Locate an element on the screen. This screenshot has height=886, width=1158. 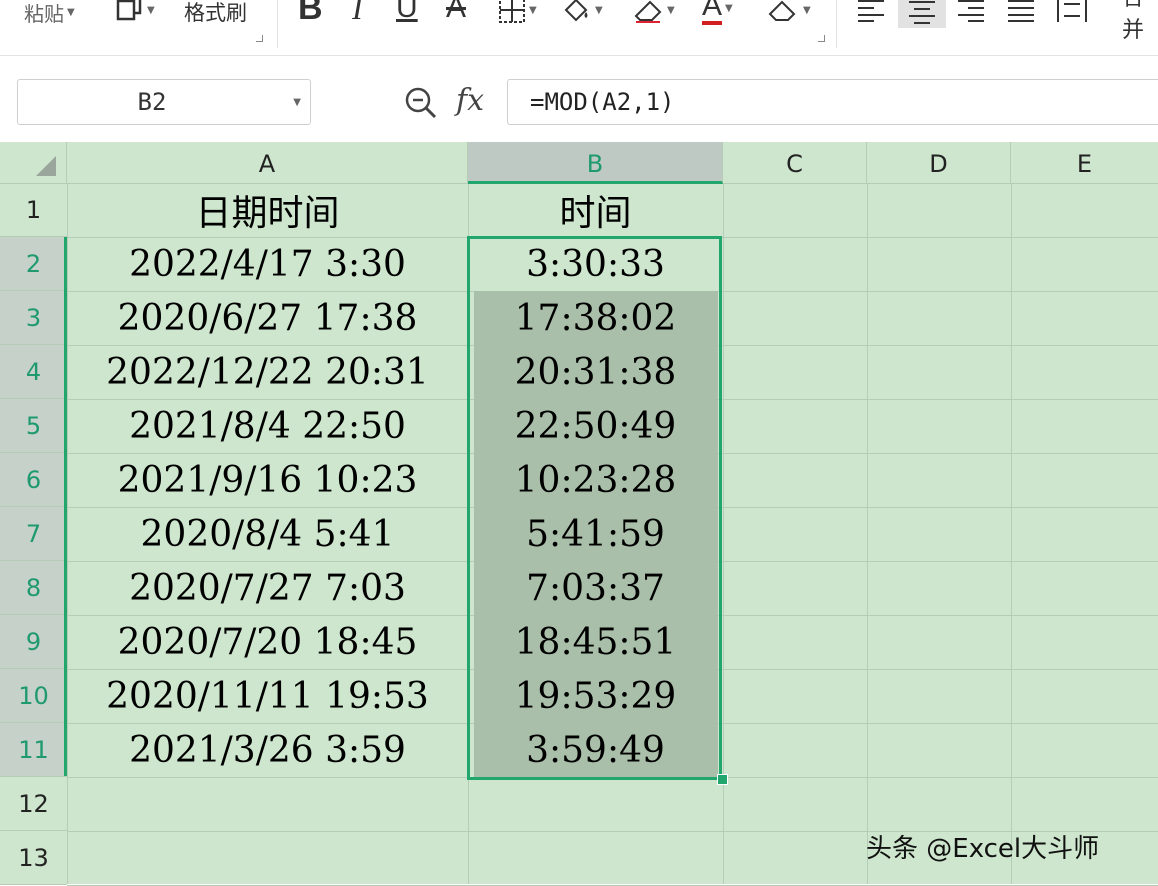
copy-icon is located at coordinates (129, 10).